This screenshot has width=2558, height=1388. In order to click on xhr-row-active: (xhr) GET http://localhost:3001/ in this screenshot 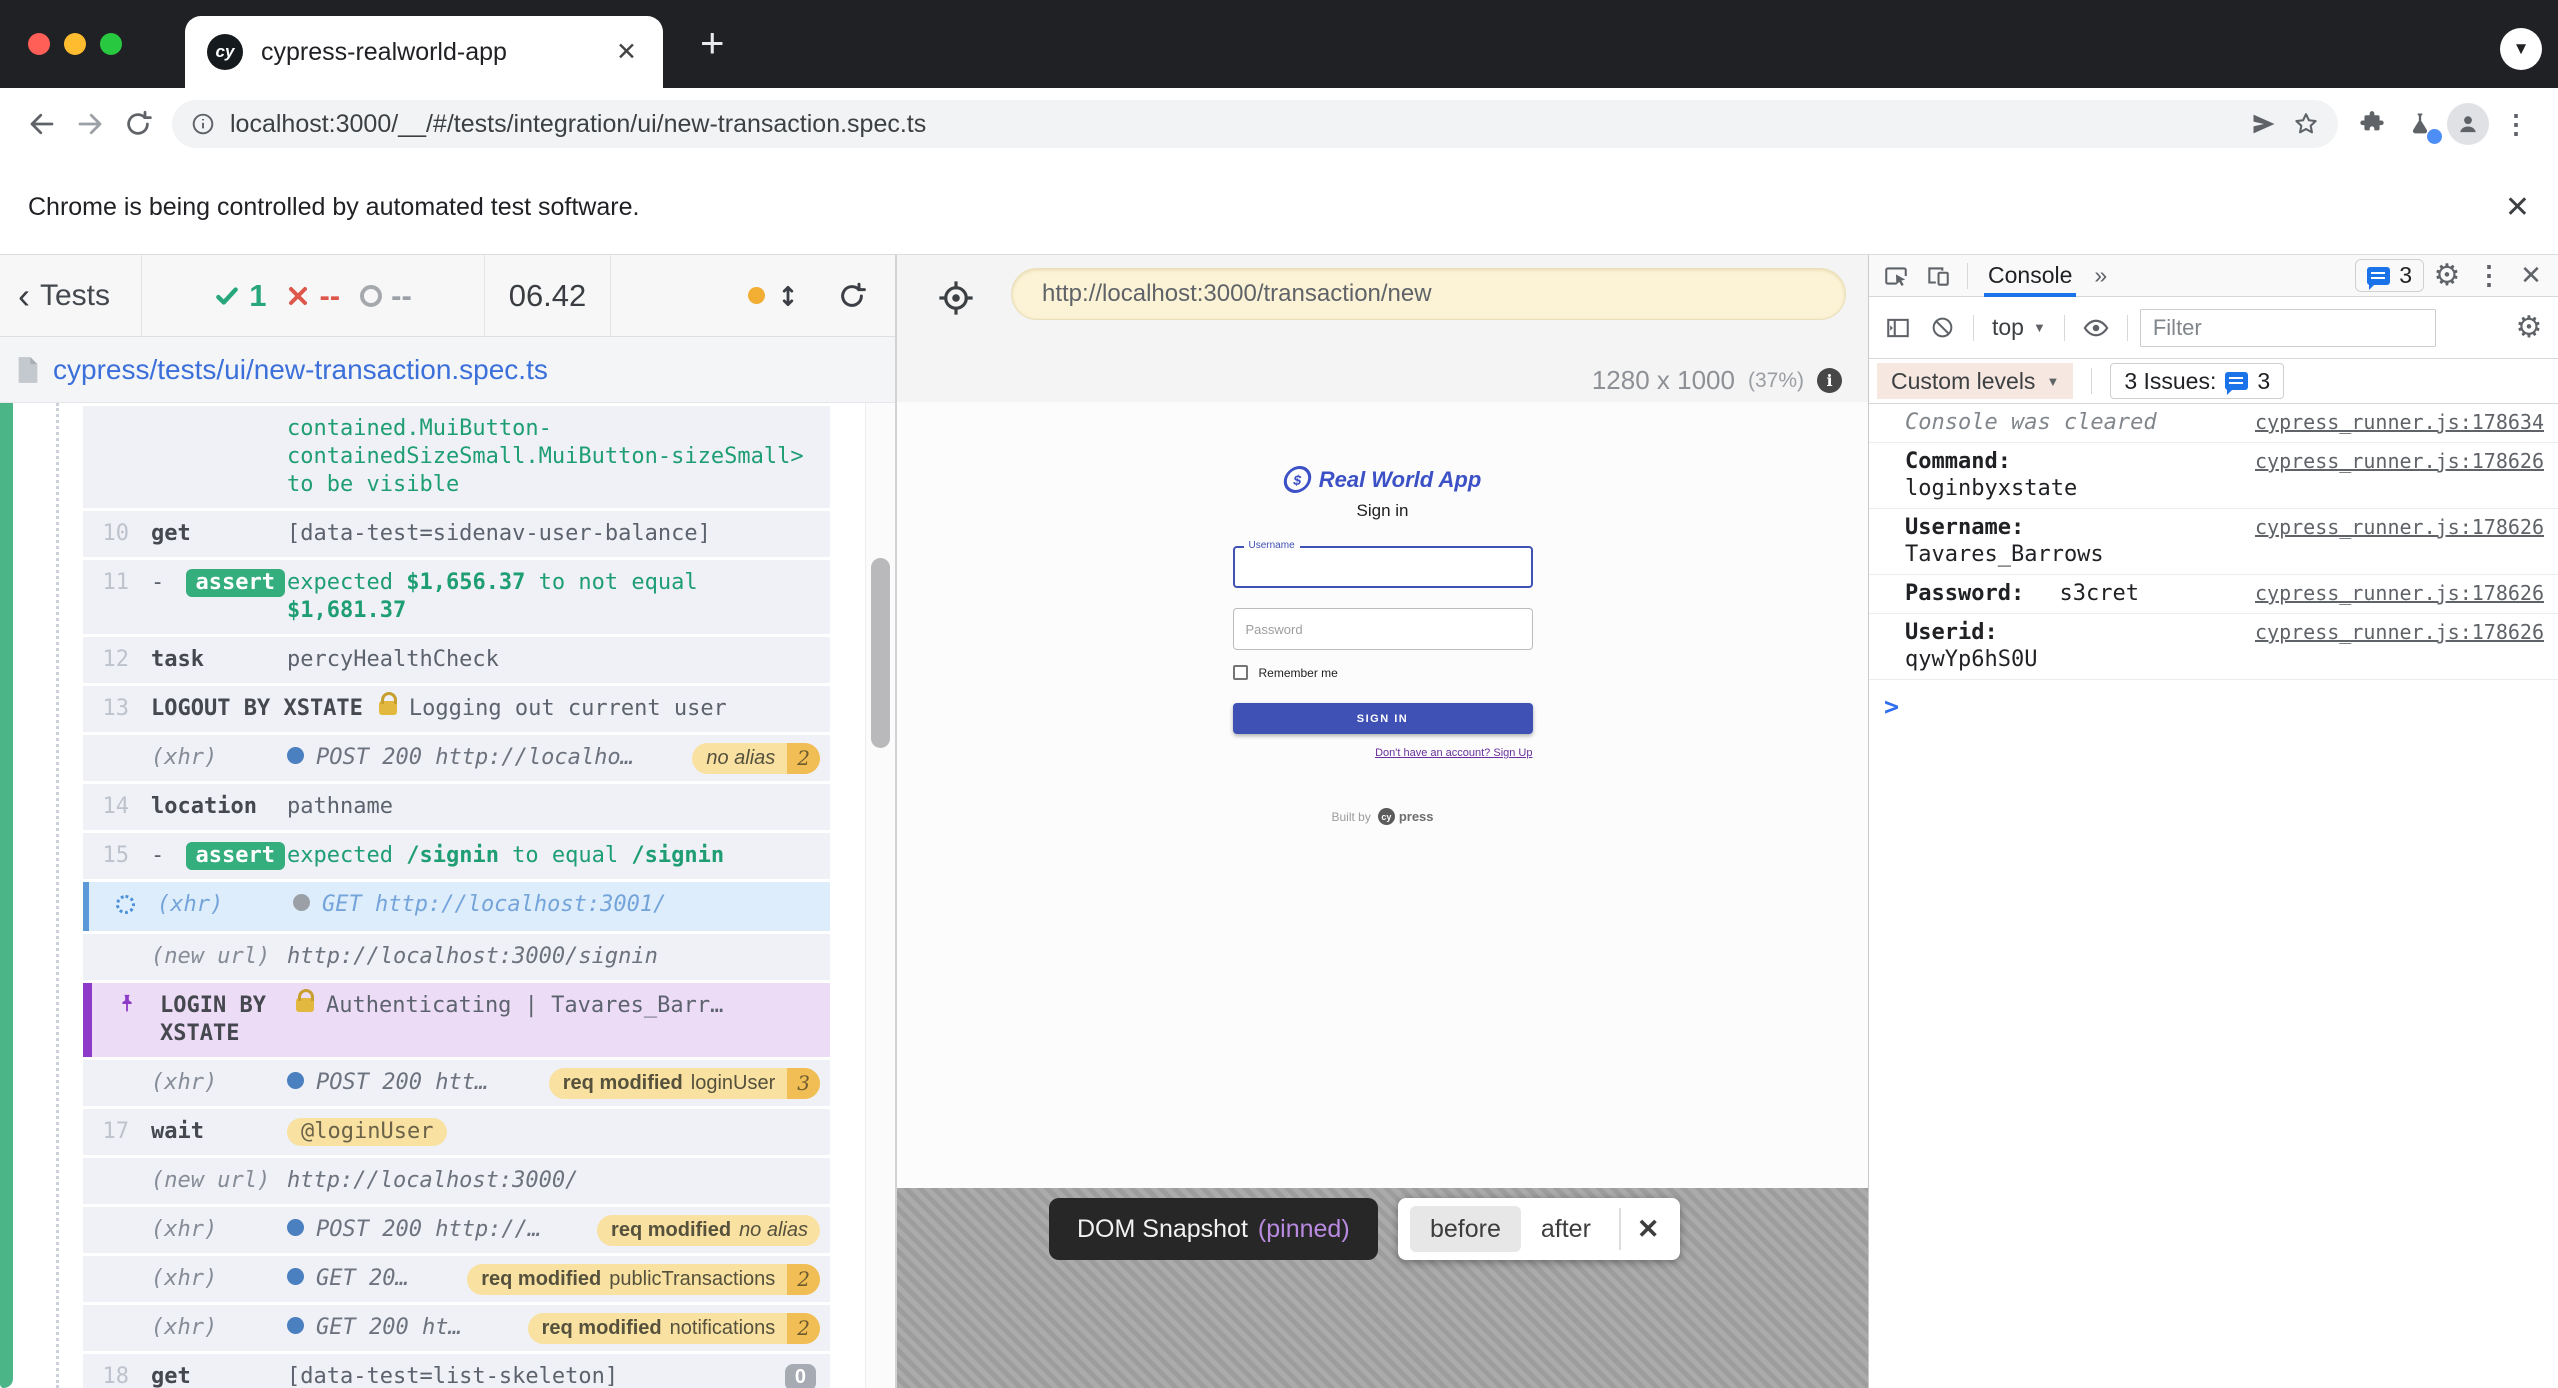, I will do `click(456, 906)`.